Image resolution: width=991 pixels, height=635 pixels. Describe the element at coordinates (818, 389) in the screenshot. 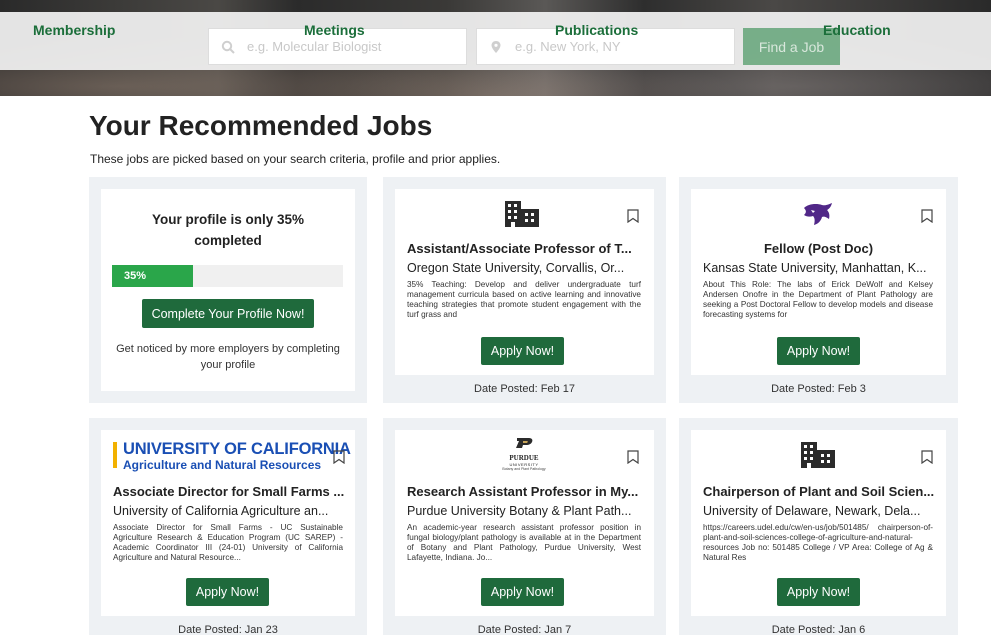

I see `date-posted: Date Posted: Feb 3` at that location.